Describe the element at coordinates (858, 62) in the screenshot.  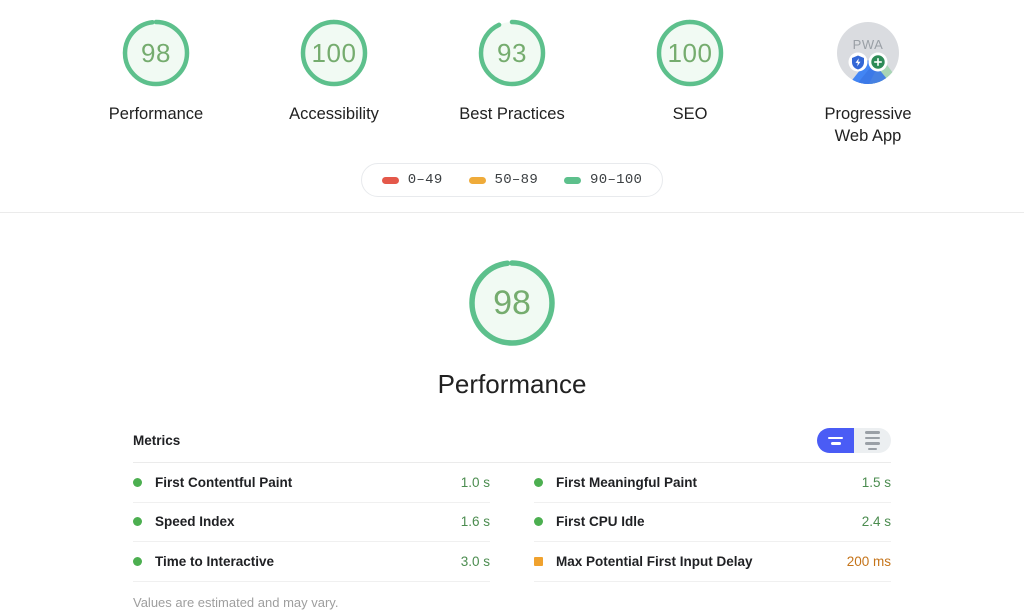
I see `pwa-badge-installable-icon` at that location.